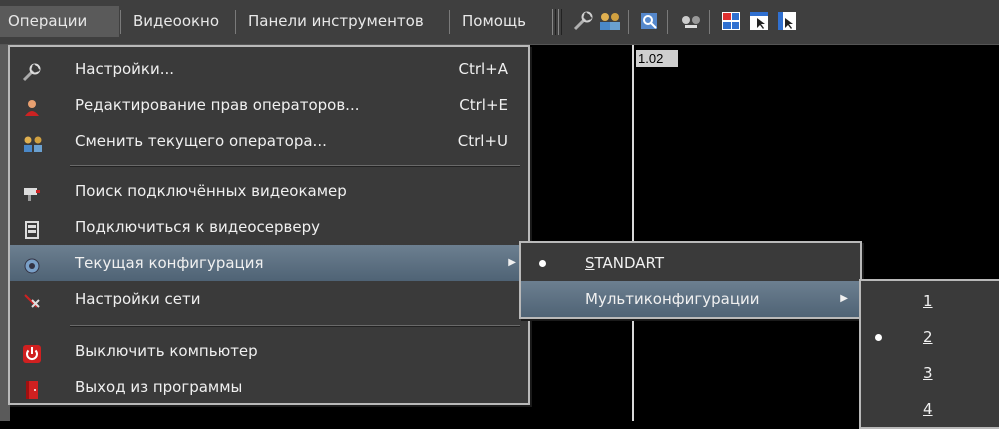 The image size is (999, 429). Describe the element at coordinates (269, 299) in the screenshot. I see `menu-item-network-settings: Настройки сети` at that location.